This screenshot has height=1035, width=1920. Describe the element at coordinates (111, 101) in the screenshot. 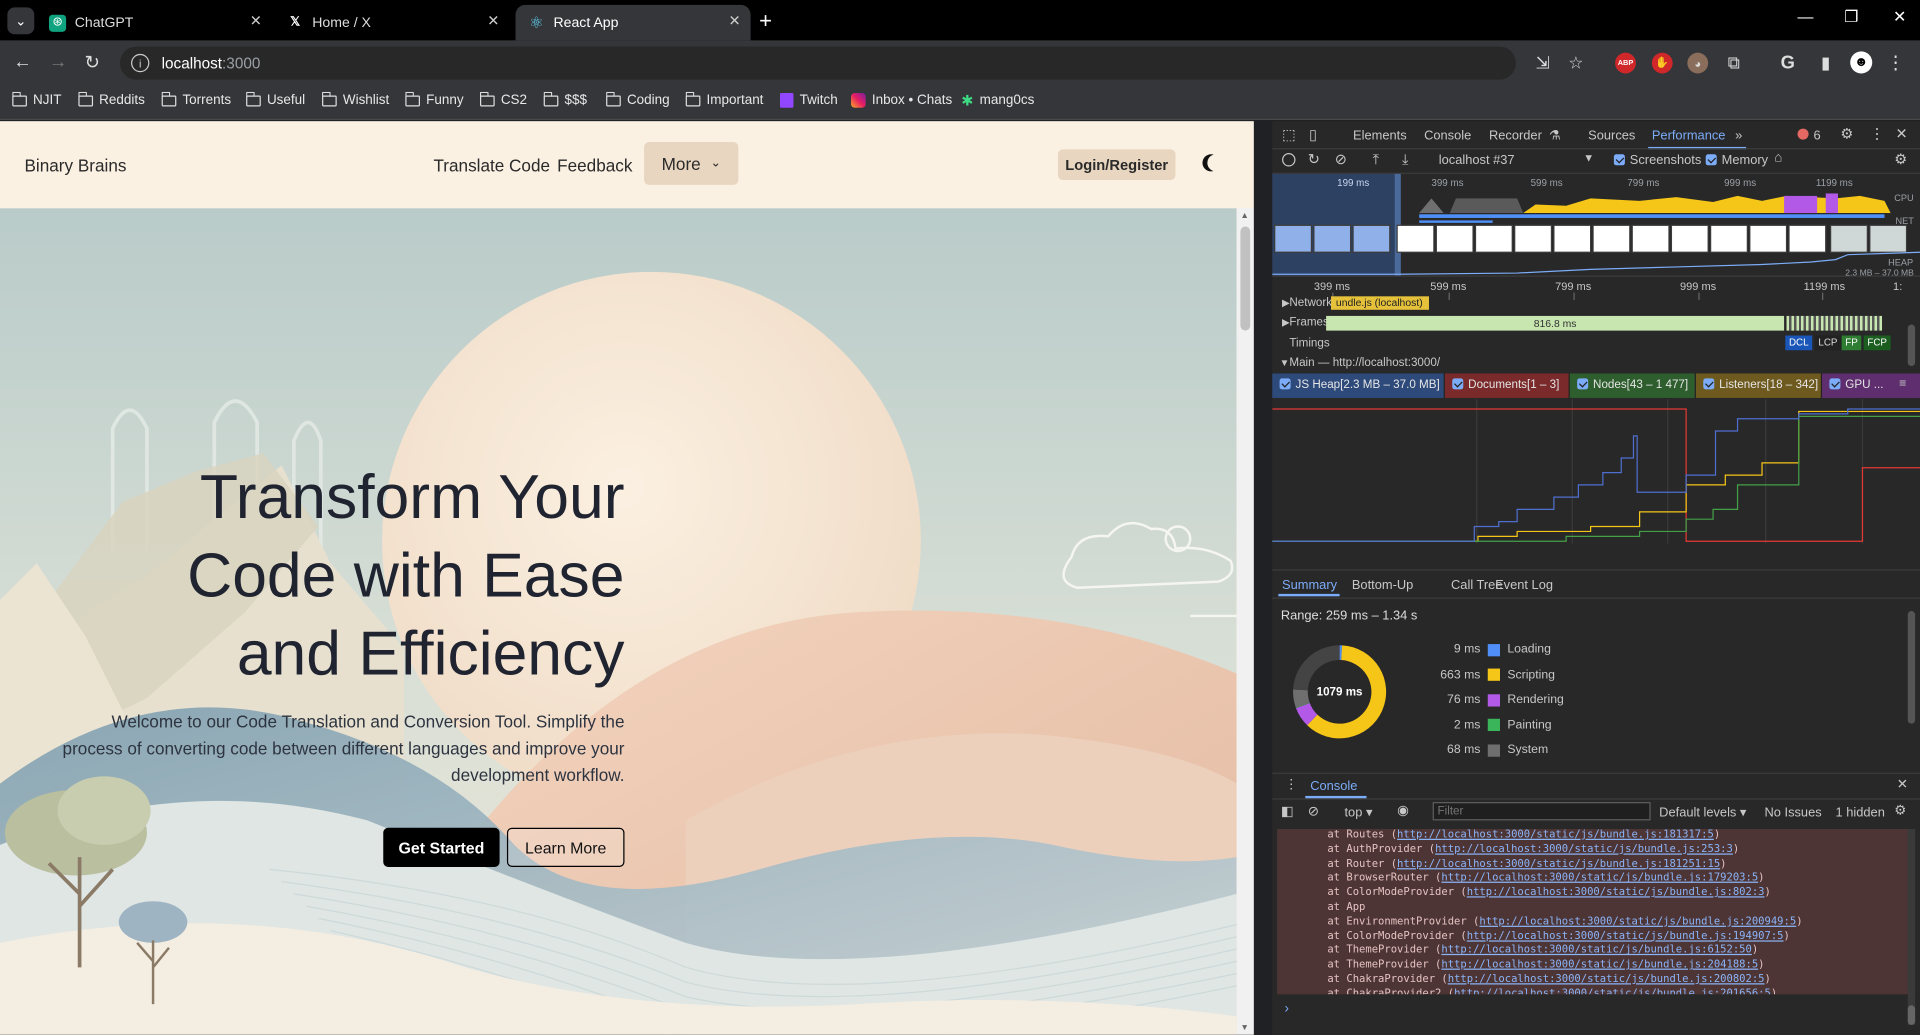

I see `bookmark-item: Reddits` at that location.